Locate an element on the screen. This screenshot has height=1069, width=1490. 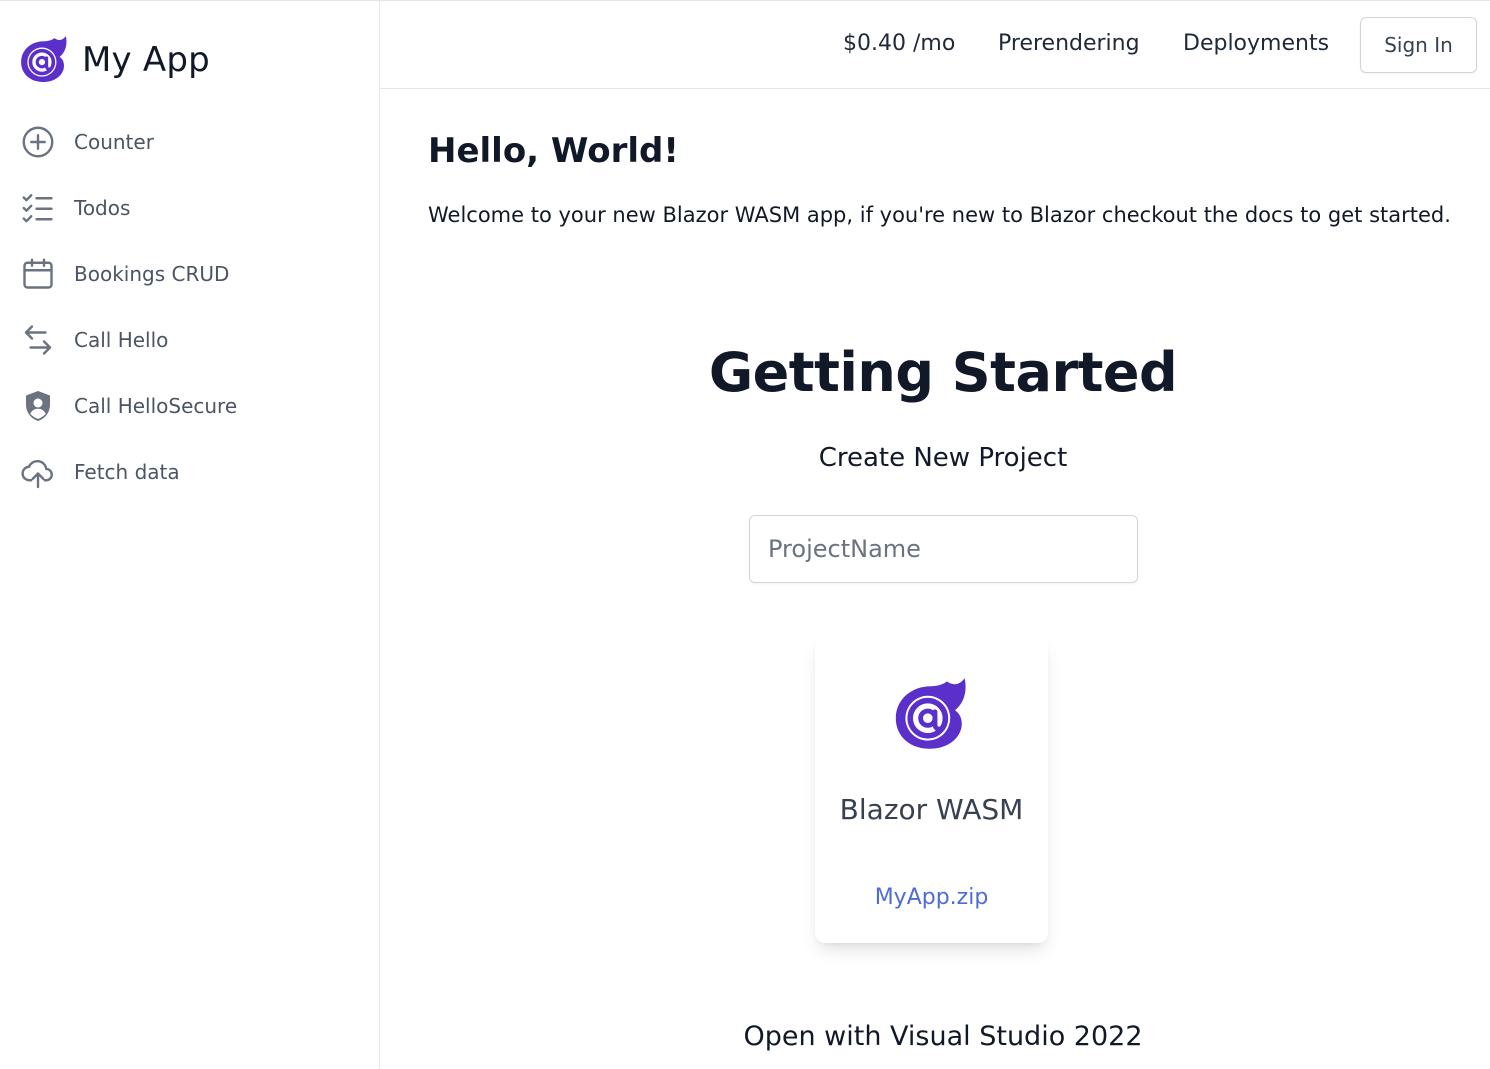
create-project-subtitle: Create New Project is located at coordinates (943, 458).